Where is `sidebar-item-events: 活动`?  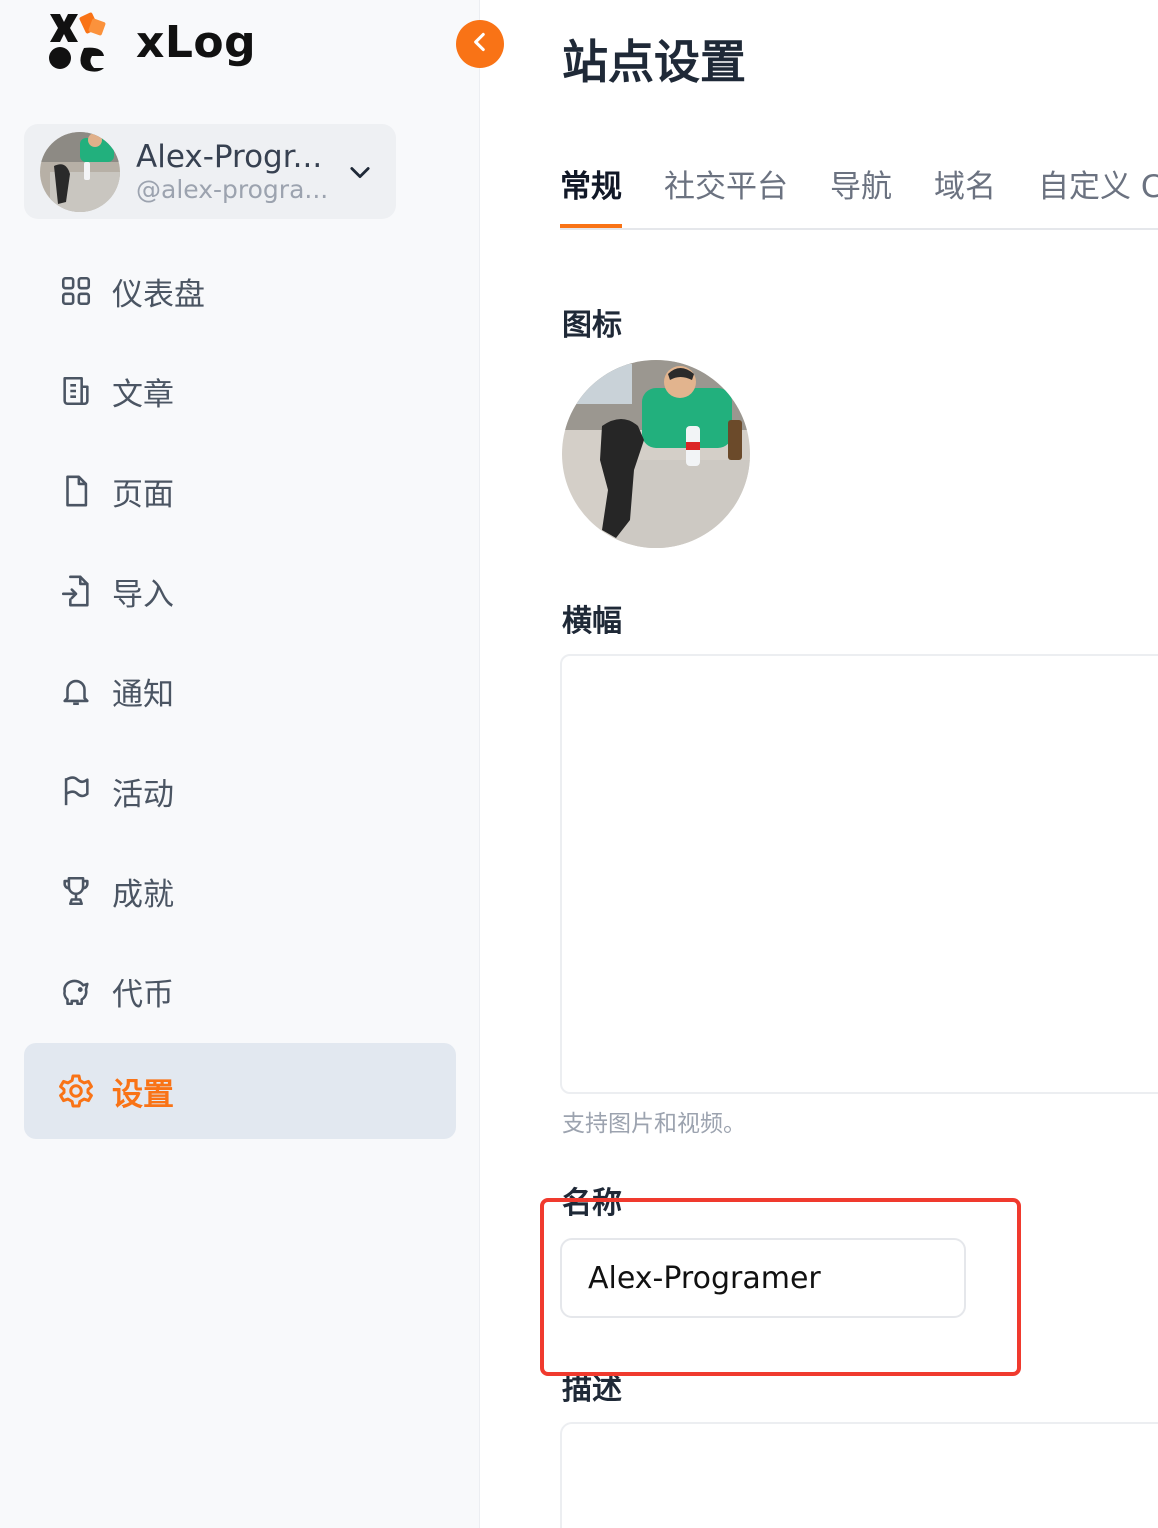
sidebar-item-events: 活动 is located at coordinates (240, 791).